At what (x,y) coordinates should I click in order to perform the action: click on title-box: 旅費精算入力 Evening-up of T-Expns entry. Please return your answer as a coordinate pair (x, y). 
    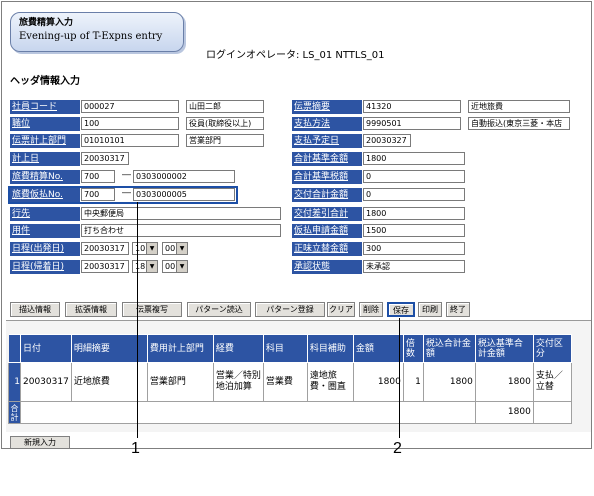
    Looking at the image, I should click on (97, 32).